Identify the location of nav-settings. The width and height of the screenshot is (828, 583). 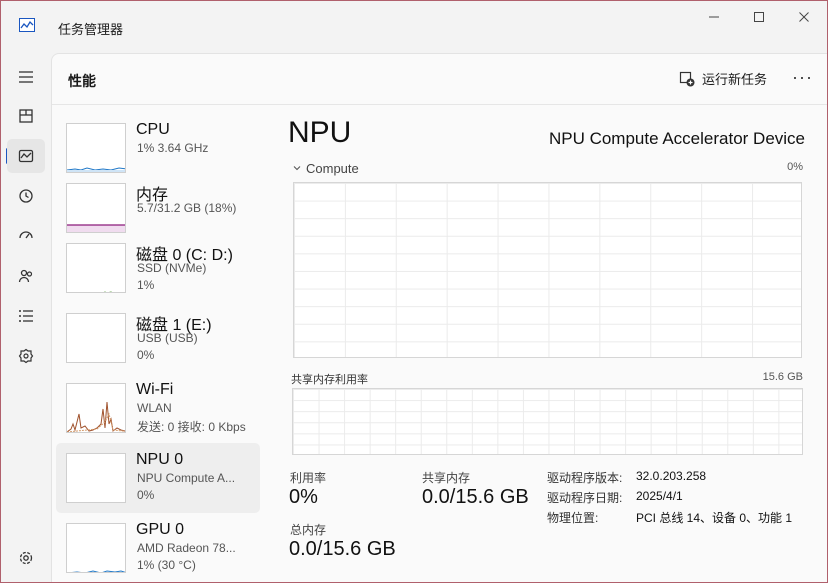
(26, 558).